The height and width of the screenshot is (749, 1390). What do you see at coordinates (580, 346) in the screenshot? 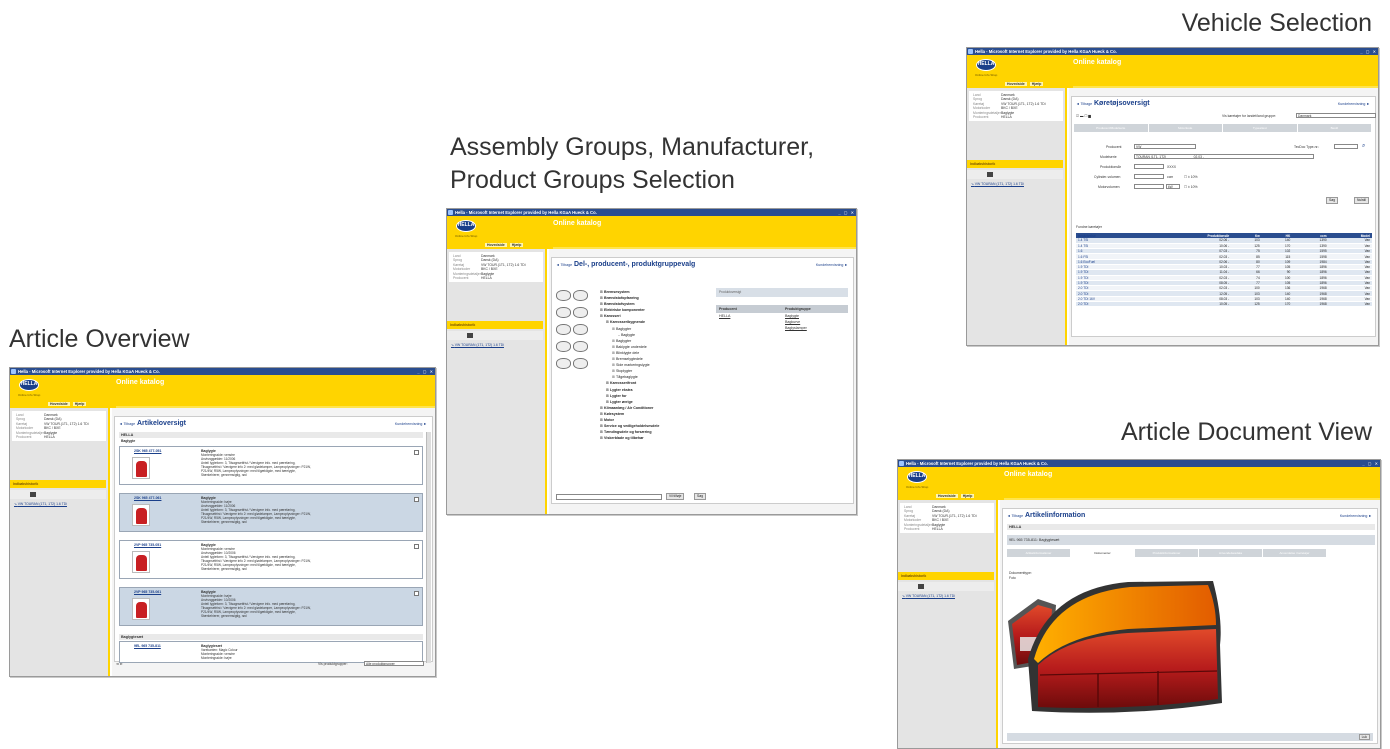
I see `cooling-icon` at bounding box center [580, 346].